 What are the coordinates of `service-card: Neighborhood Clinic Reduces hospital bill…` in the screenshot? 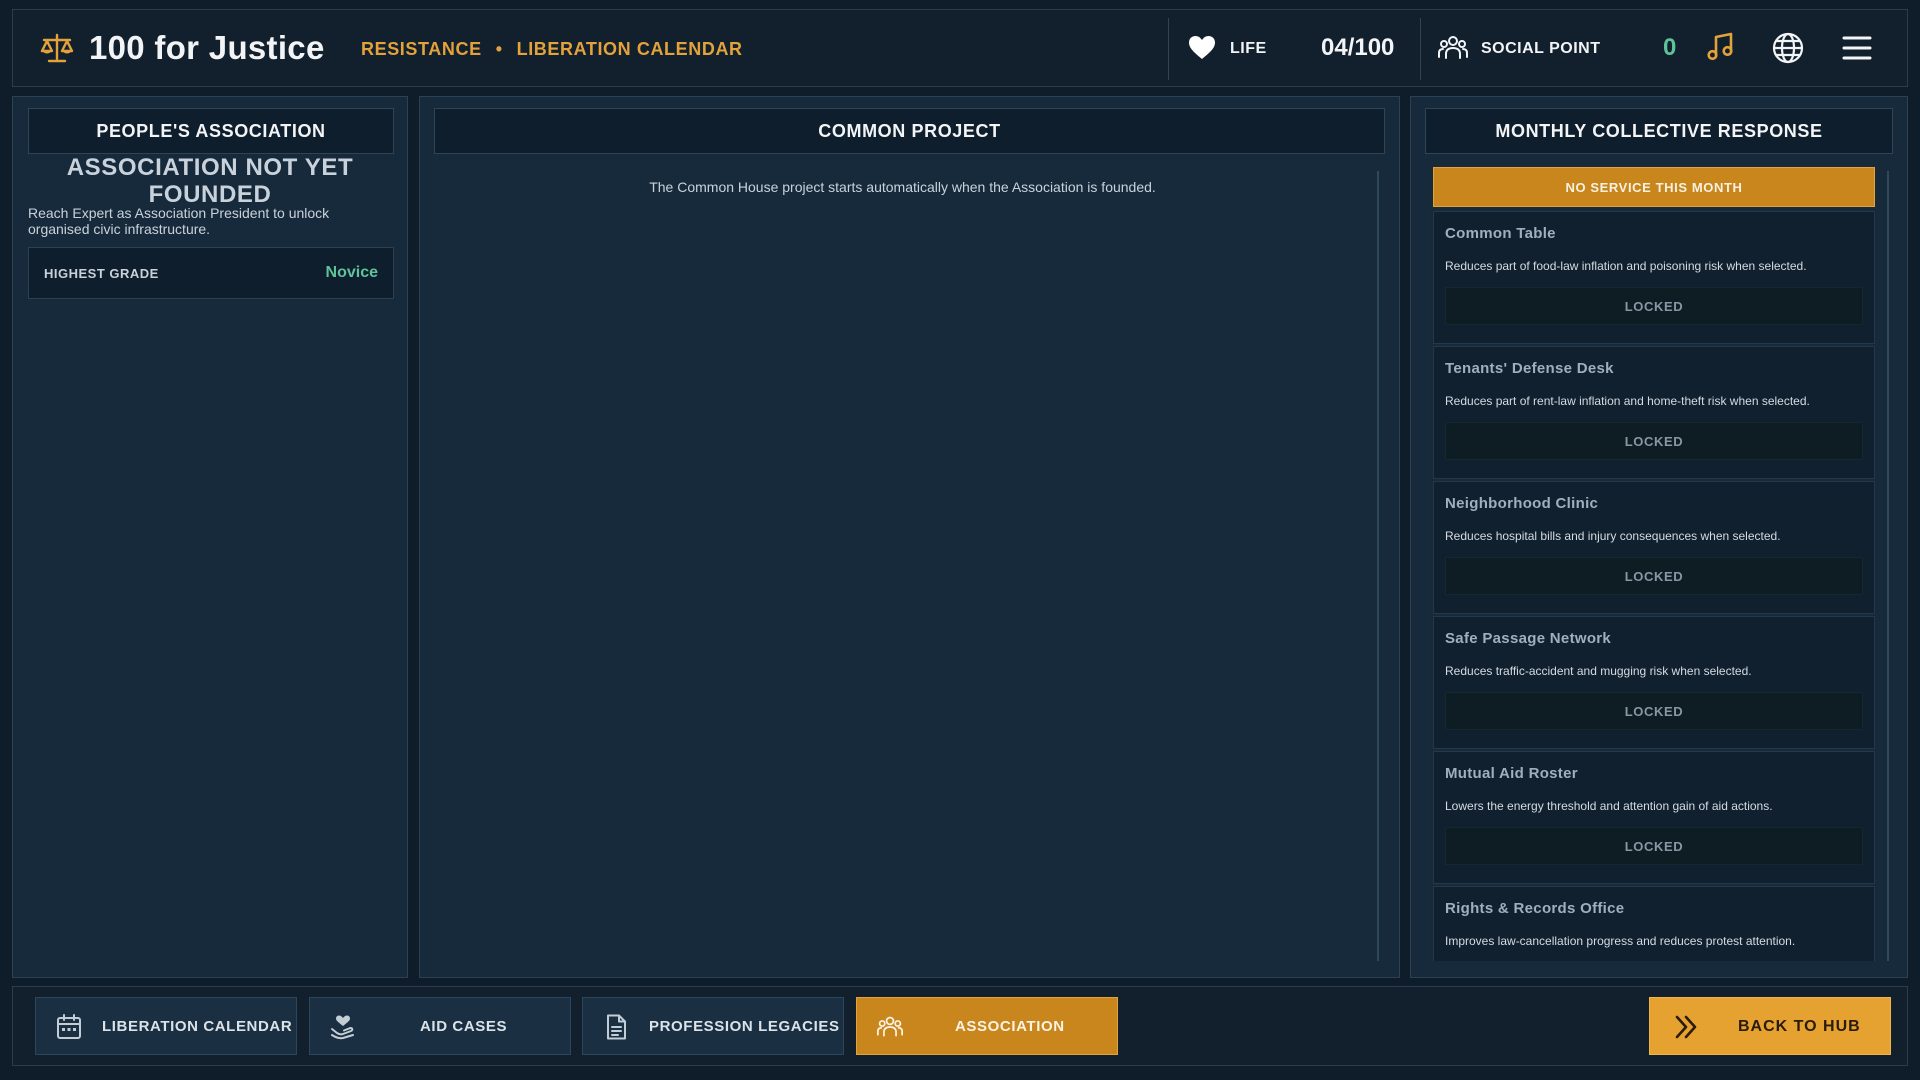 It's located at (1654, 547).